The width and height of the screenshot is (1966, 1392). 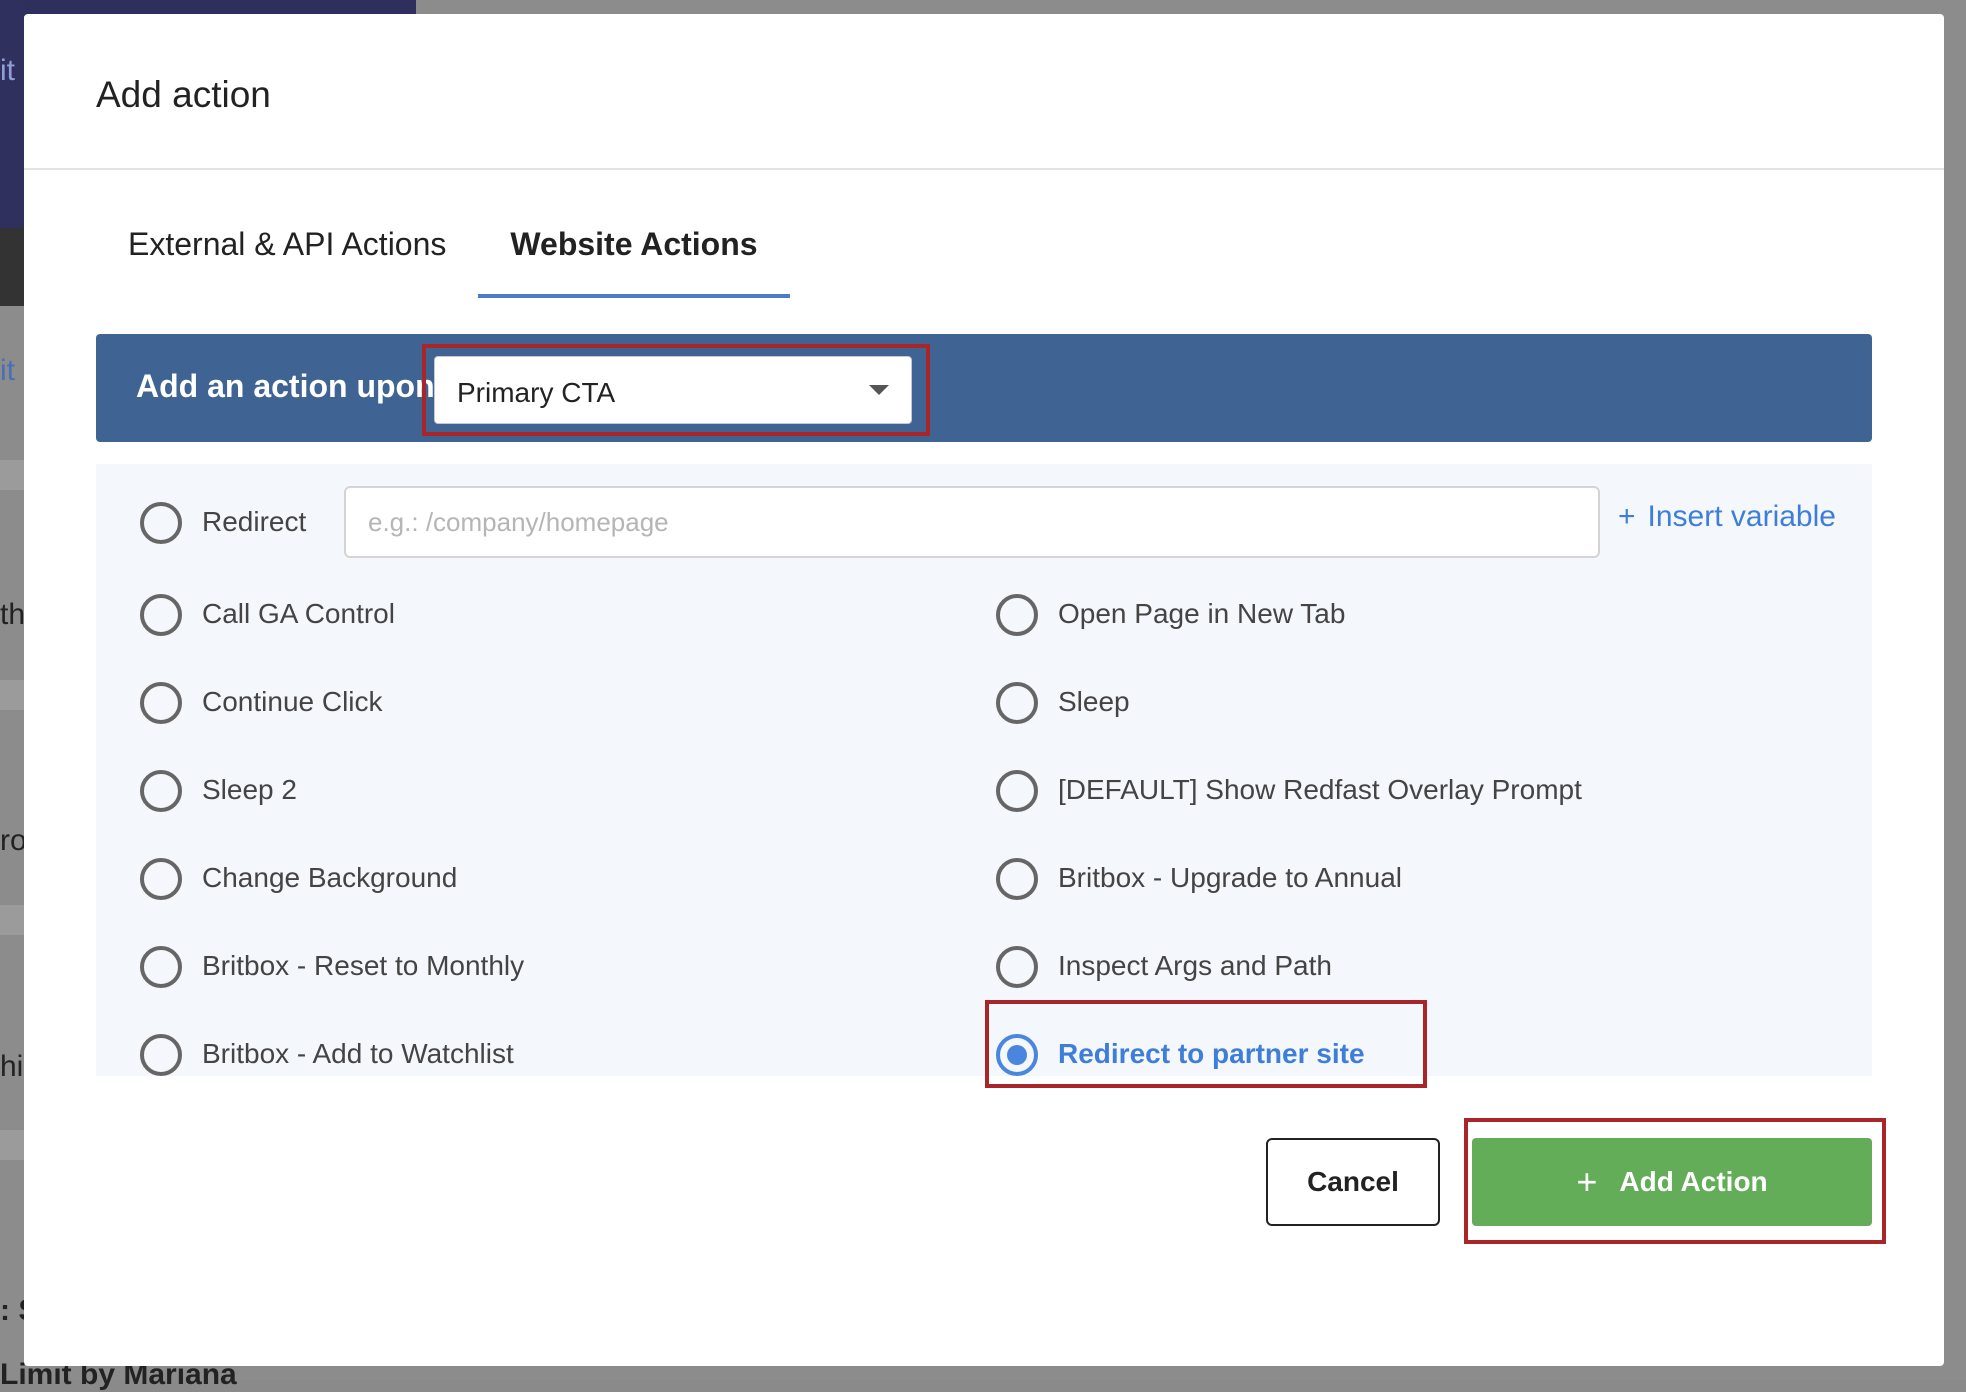 I want to click on tab-website-actions: Website Actions, so click(x=634, y=256).